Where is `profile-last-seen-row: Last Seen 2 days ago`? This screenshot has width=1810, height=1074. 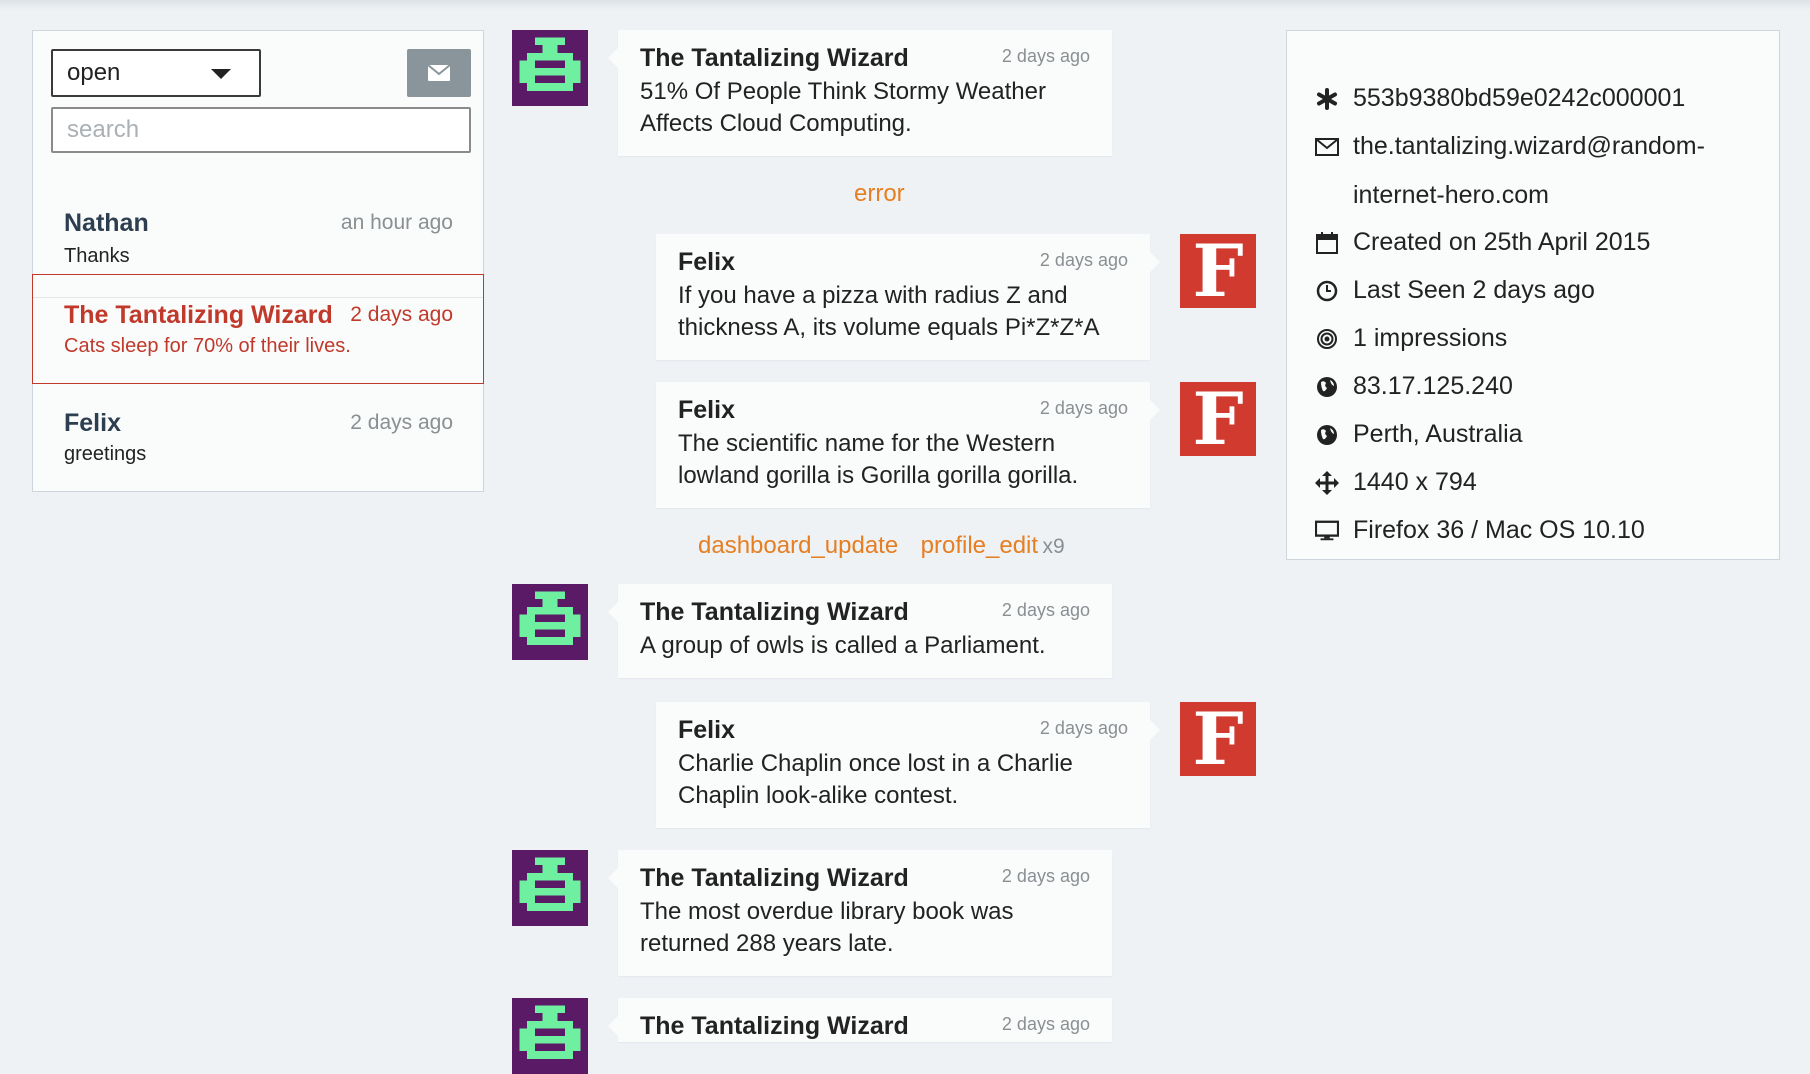 profile-last-seen-row: Last Seen 2 days ago is located at coordinates (1534, 291).